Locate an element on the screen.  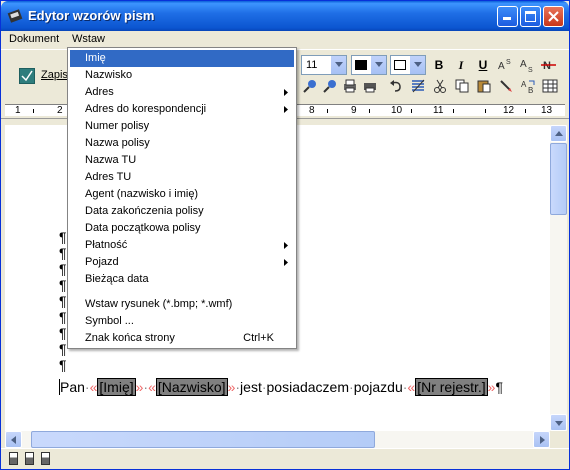
undo-icon is located at coordinates (396, 87).